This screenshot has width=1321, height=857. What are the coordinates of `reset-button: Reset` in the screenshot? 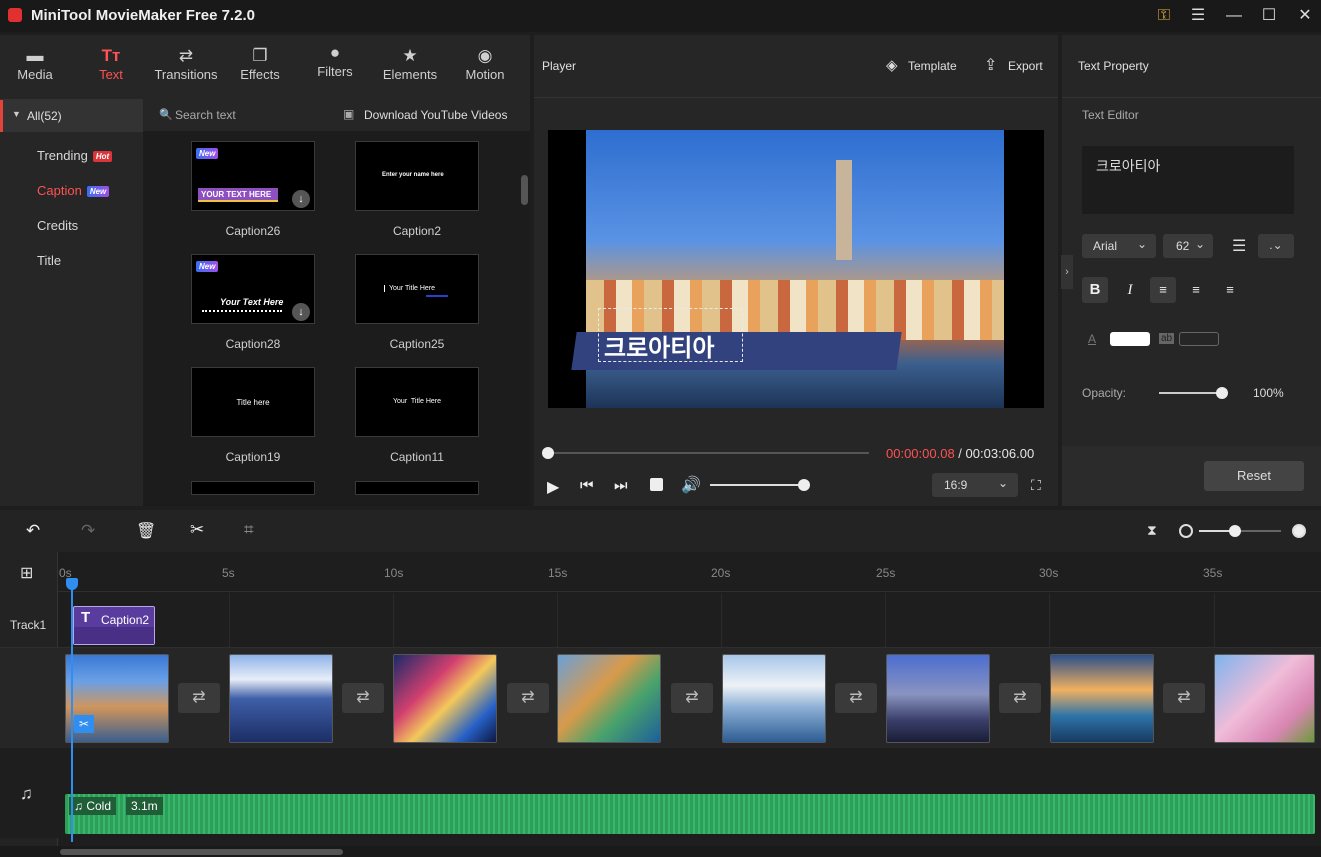 It's located at (1254, 476).